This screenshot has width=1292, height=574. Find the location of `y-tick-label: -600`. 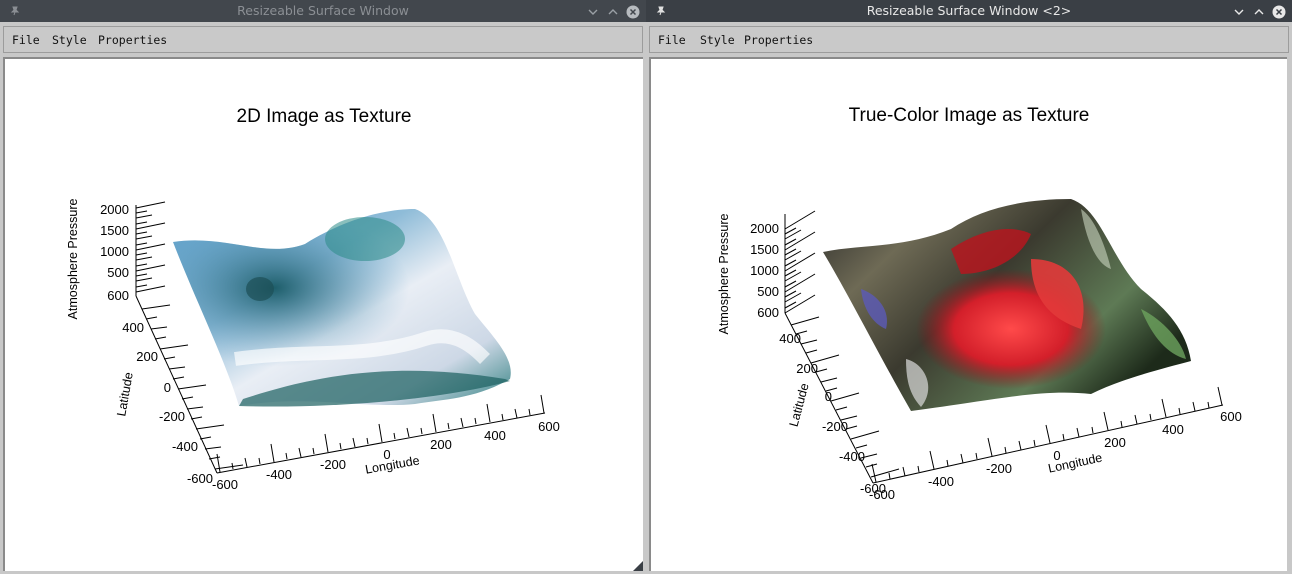

y-tick-label: -600 is located at coordinates (200, 478).